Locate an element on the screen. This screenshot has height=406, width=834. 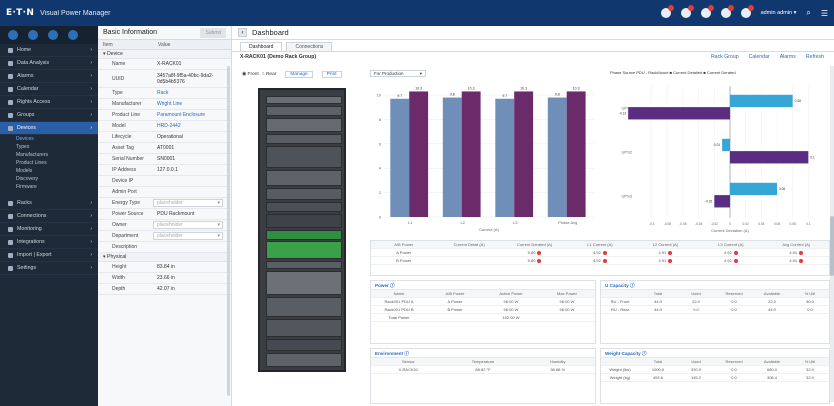
tab-connections: Connections is located at coordinates (309, 46).